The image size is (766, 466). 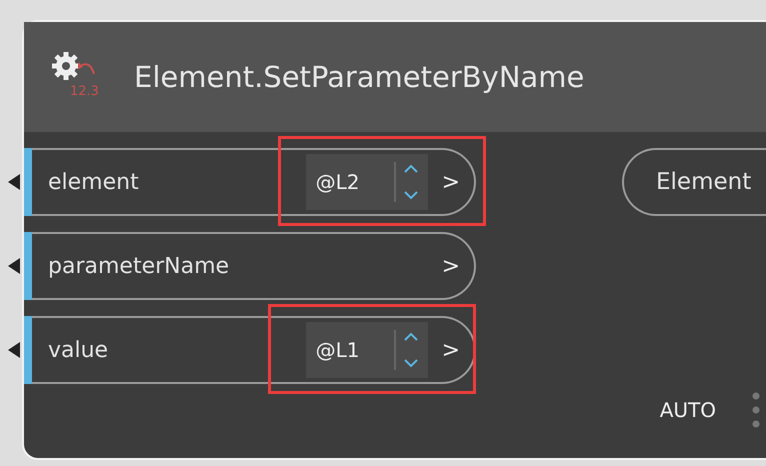 What do you see at coordinates (367, 182) in the screenshot?
I see `level-field: @L2` at bounding box center [367, 182].